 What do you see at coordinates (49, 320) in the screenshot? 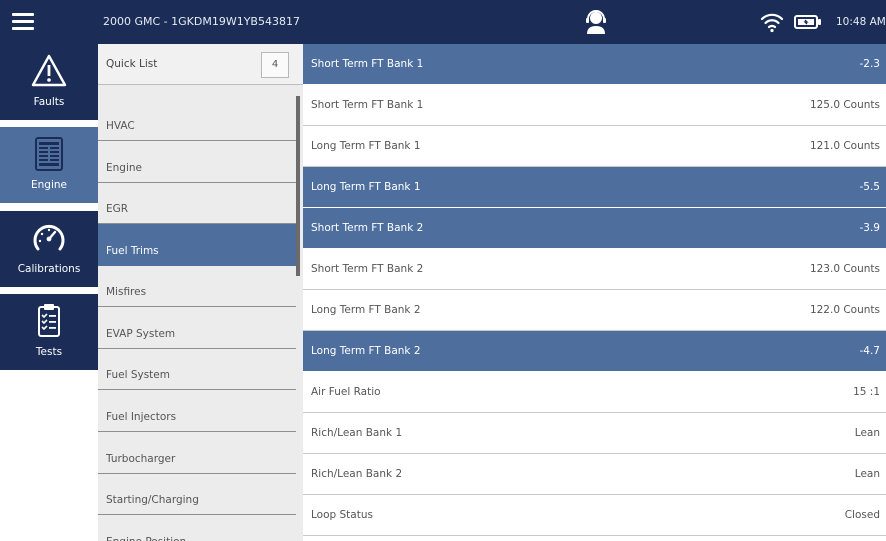
I see `clipboard-checklist-icon` at bounding box center [49, 320].